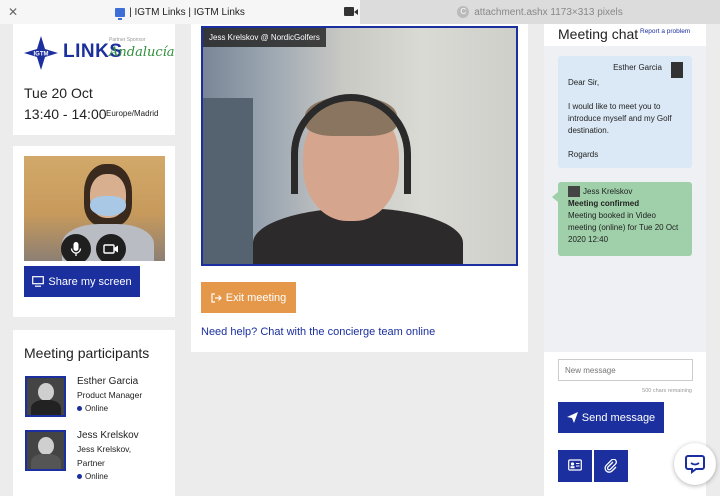  I want to click on participant-name: Esther Garcia, so click(108, 381).